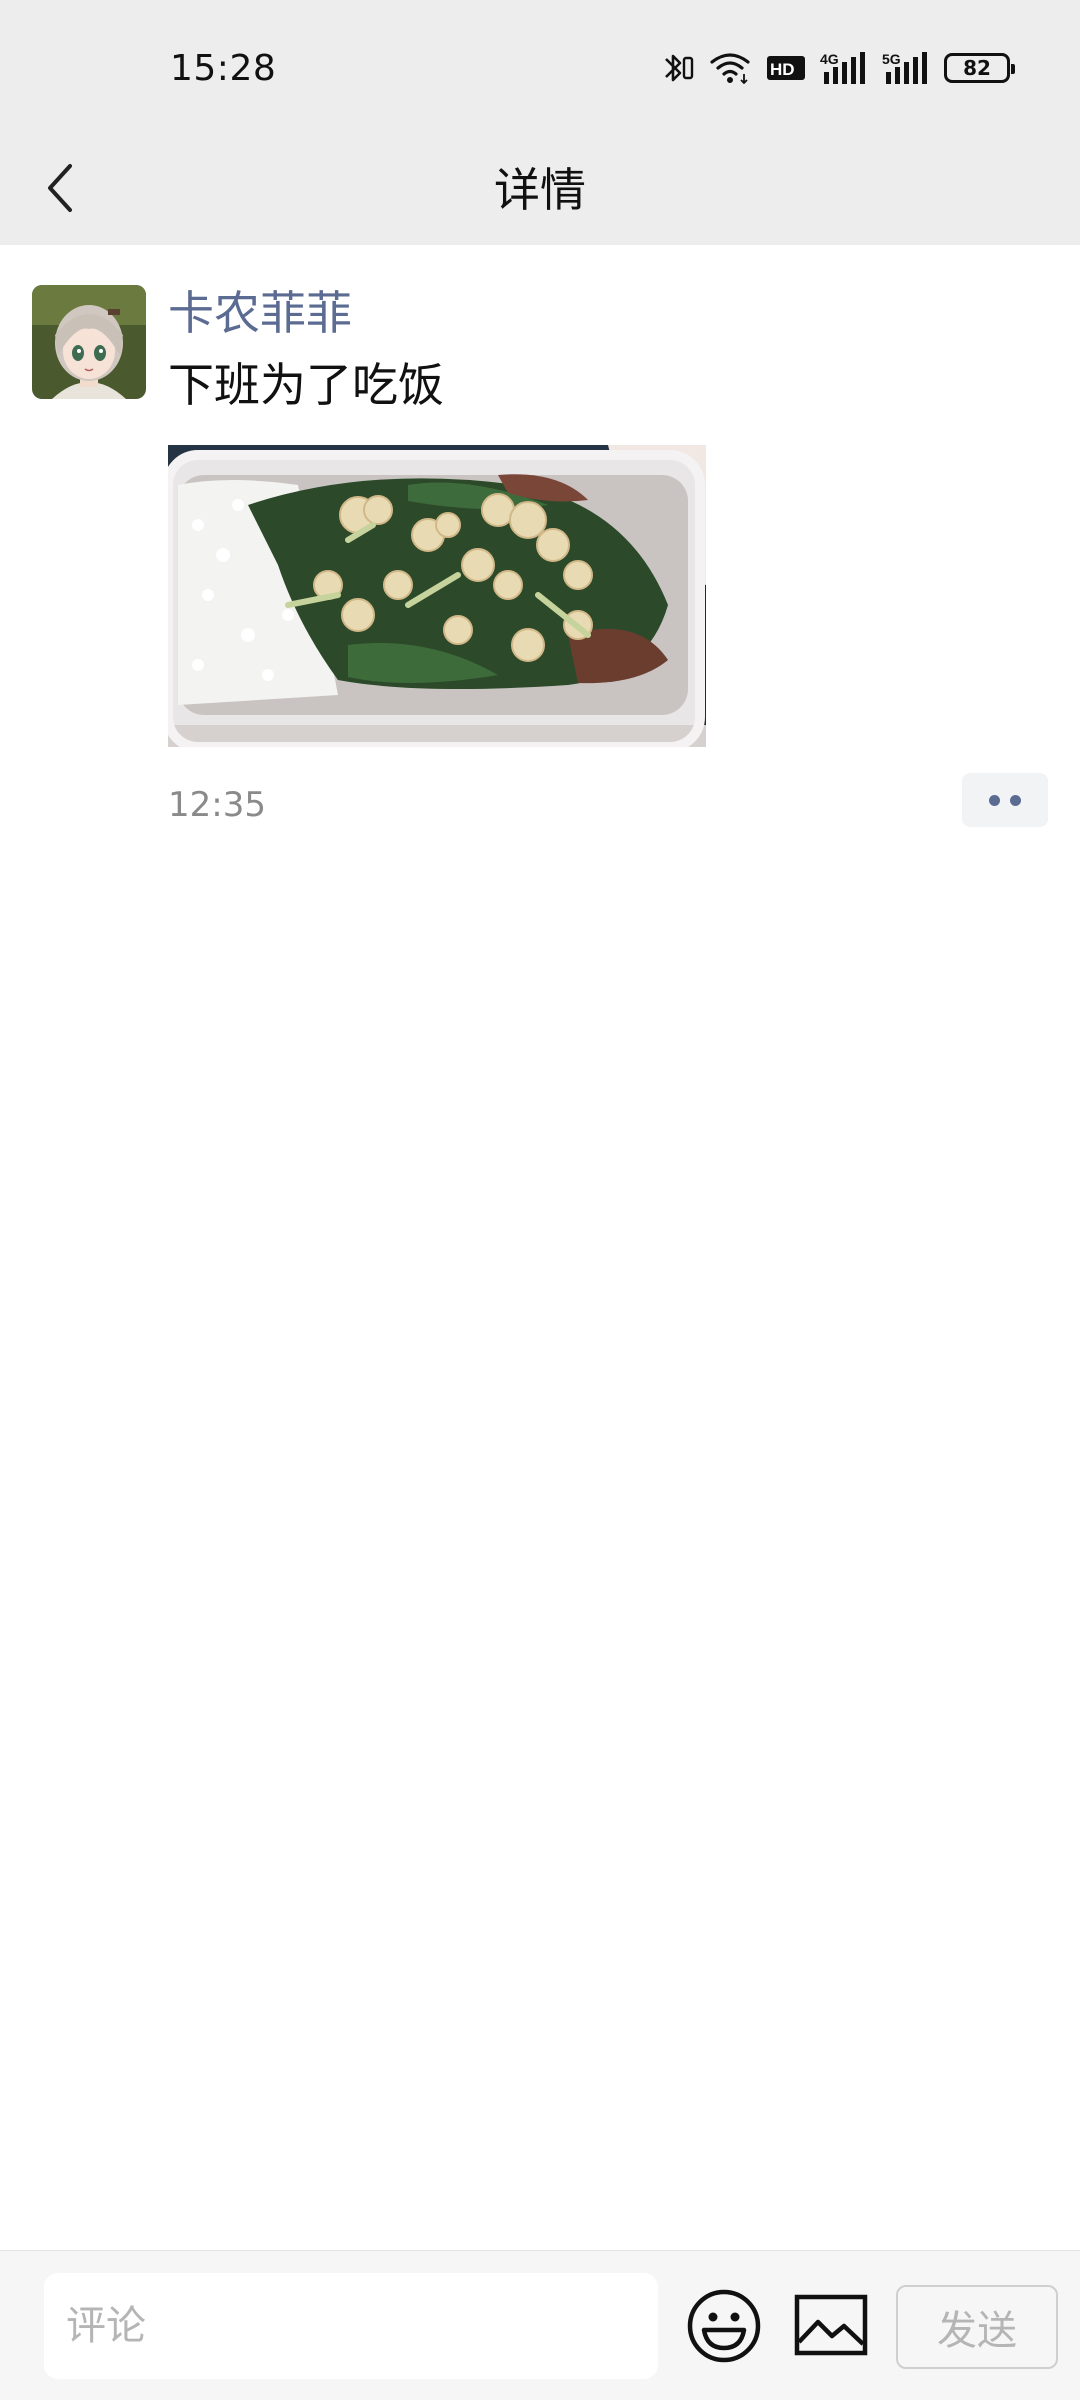 Image resolution: width=1080 pixels, height=2400 pixels. I want to click on avatar, so click(89, 342).